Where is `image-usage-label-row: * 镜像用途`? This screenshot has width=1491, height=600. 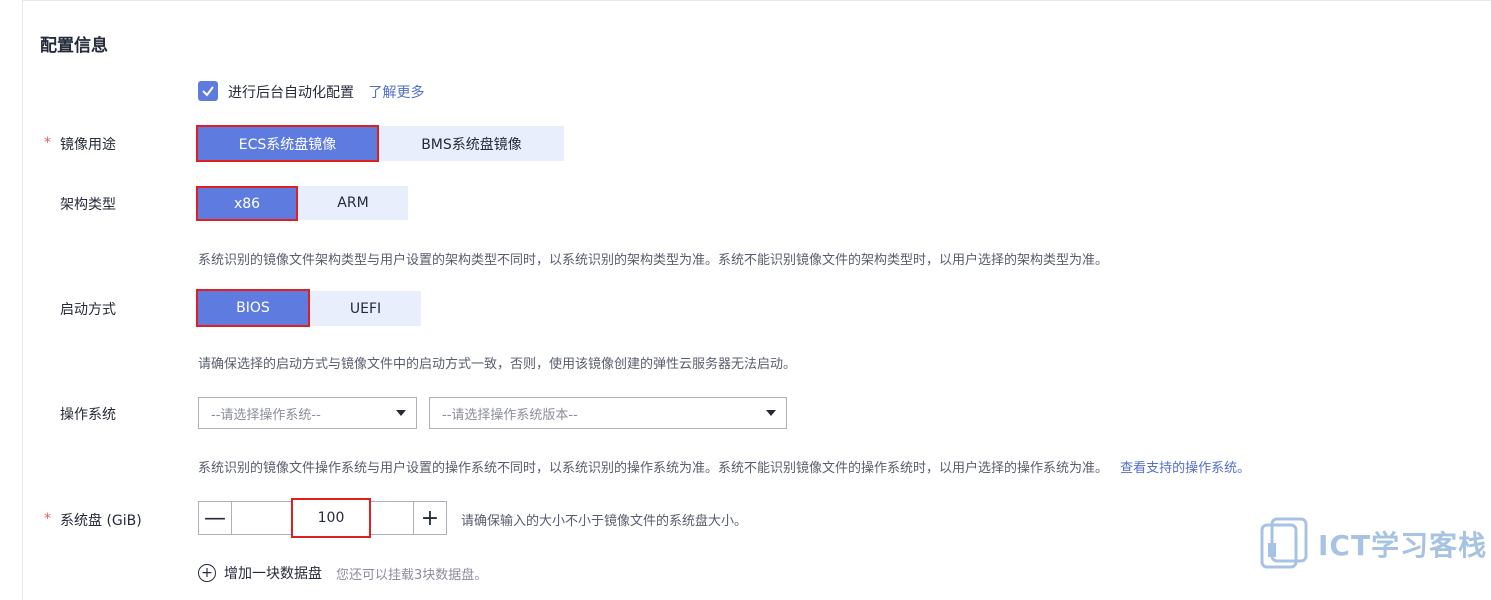 image-usage-label-row: * 镜像用途 is located at coordinates (80, 144).